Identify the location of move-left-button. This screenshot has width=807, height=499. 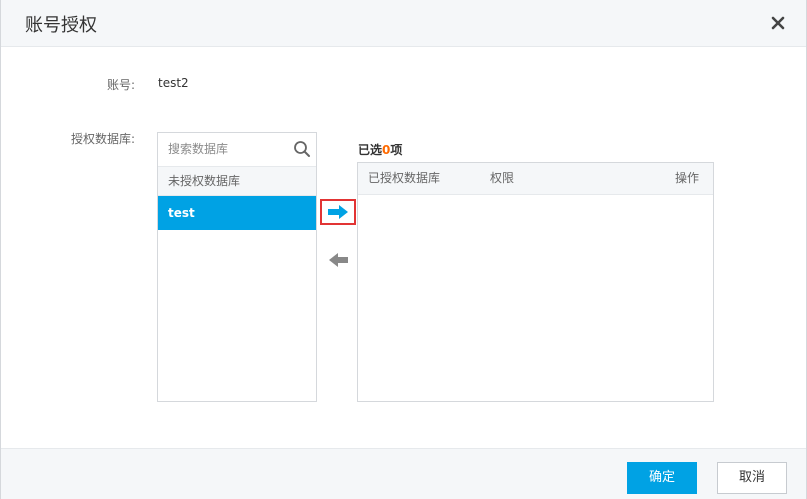
(338, 260).